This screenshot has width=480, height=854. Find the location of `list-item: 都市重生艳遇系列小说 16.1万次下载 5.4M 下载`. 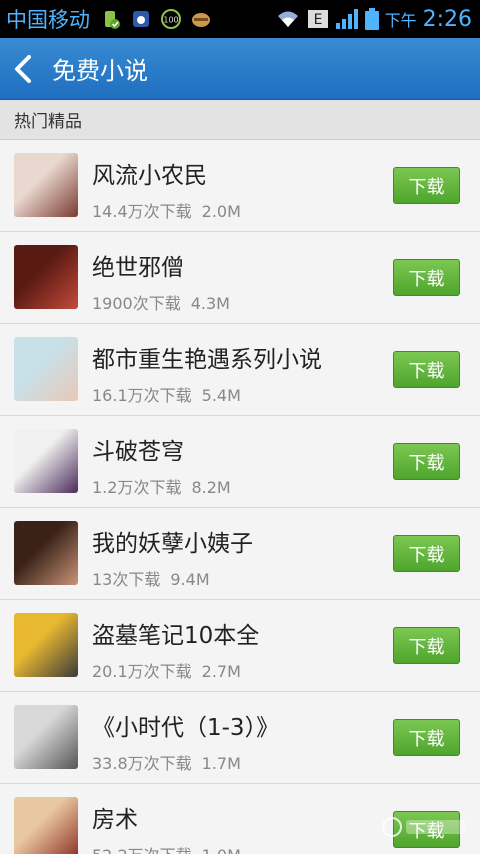

list-item: 都市重生艳遇系列小说 16.1万次下载 5.4M 下载 is located at coordinates (240, 370).